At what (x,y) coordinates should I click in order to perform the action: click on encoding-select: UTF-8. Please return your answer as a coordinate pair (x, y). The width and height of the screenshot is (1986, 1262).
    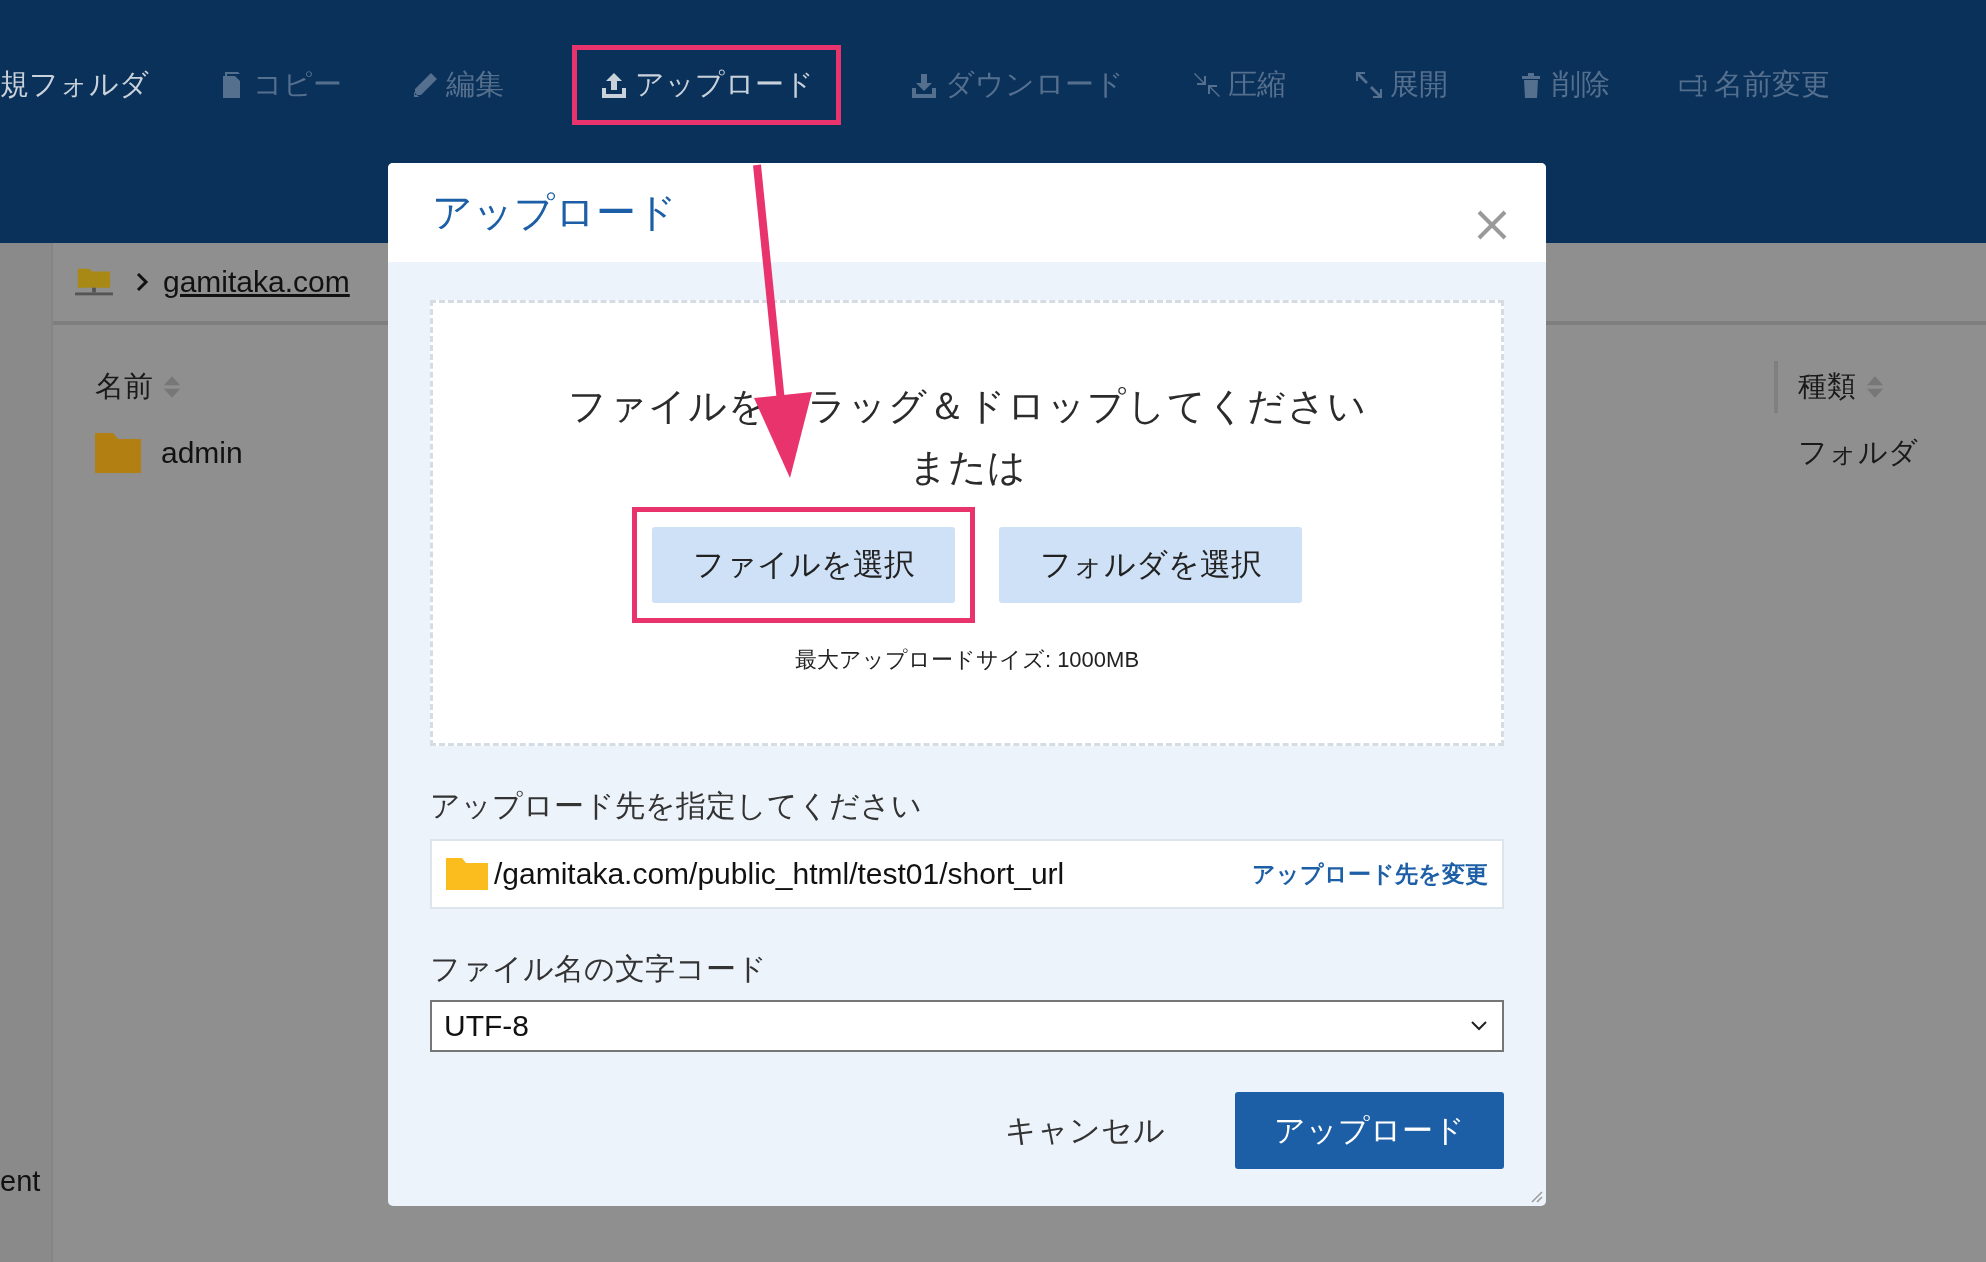
    Looking at the image, I should click on (967, 1026).